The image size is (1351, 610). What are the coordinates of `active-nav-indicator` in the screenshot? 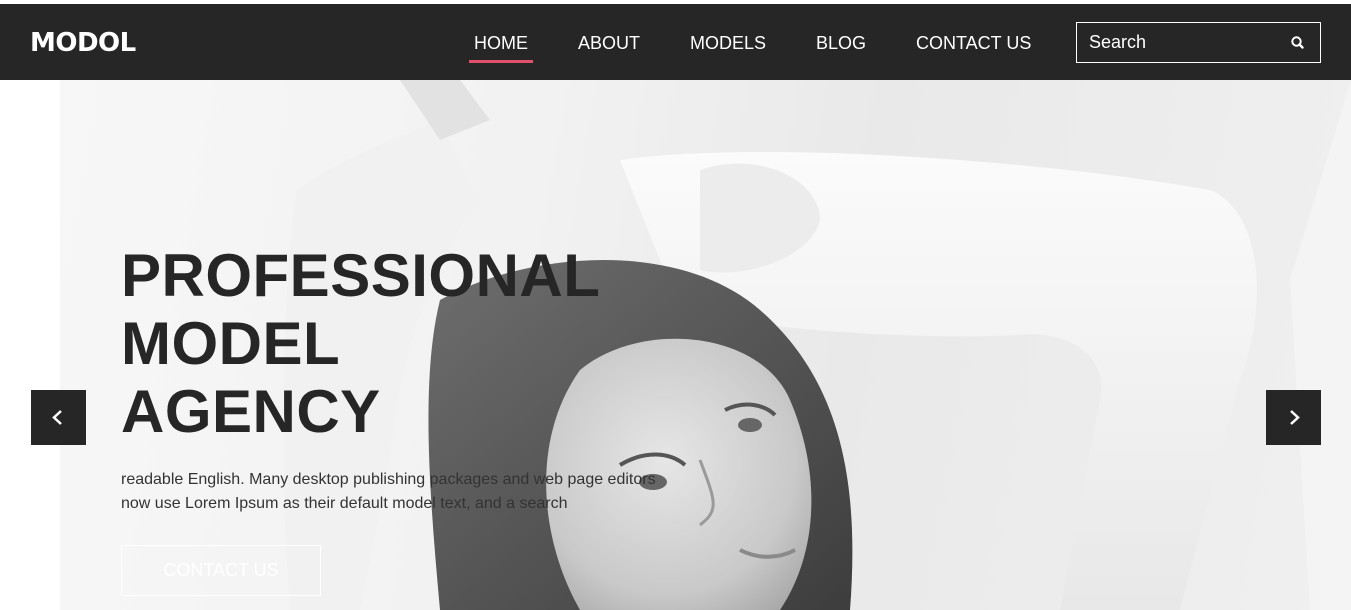 It's located at (501, 61).